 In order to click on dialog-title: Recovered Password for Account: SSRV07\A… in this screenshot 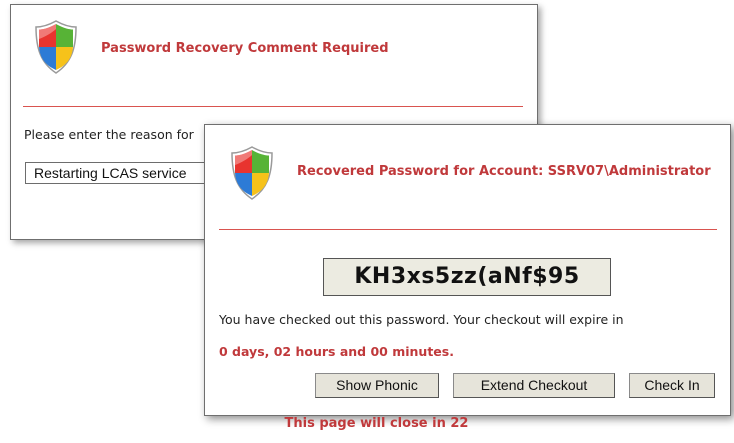, I will do `click(504, 171)`.